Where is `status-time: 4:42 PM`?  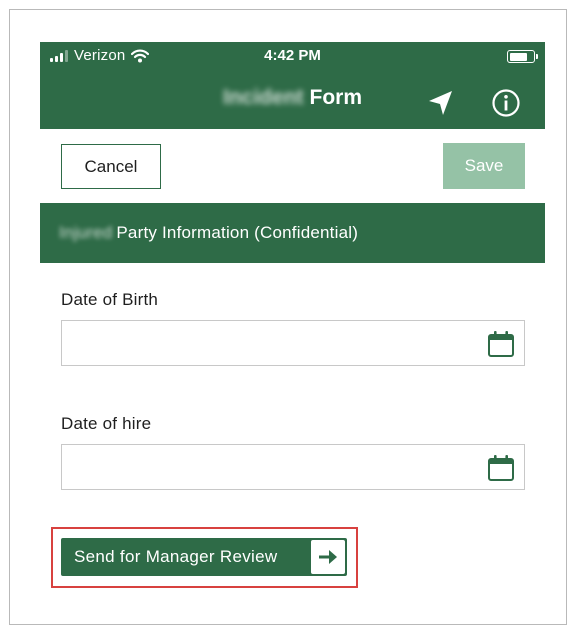 status-time: 4:42 PM is located at coordinates (292, 55).